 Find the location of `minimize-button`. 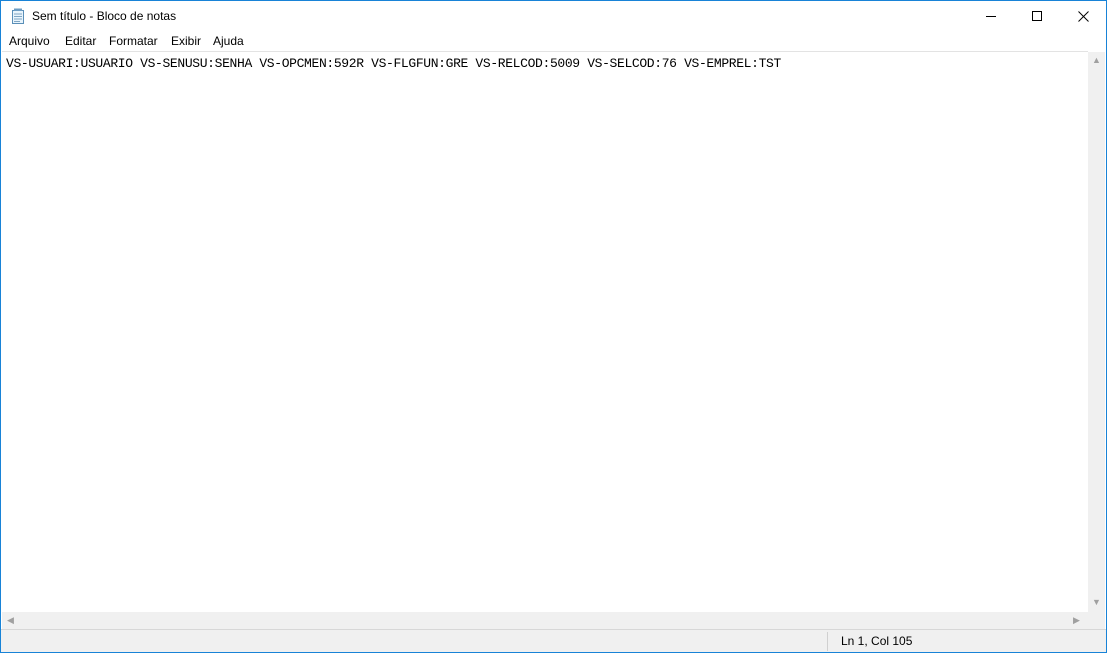

minimize-button is located at coordinates (991, 16).